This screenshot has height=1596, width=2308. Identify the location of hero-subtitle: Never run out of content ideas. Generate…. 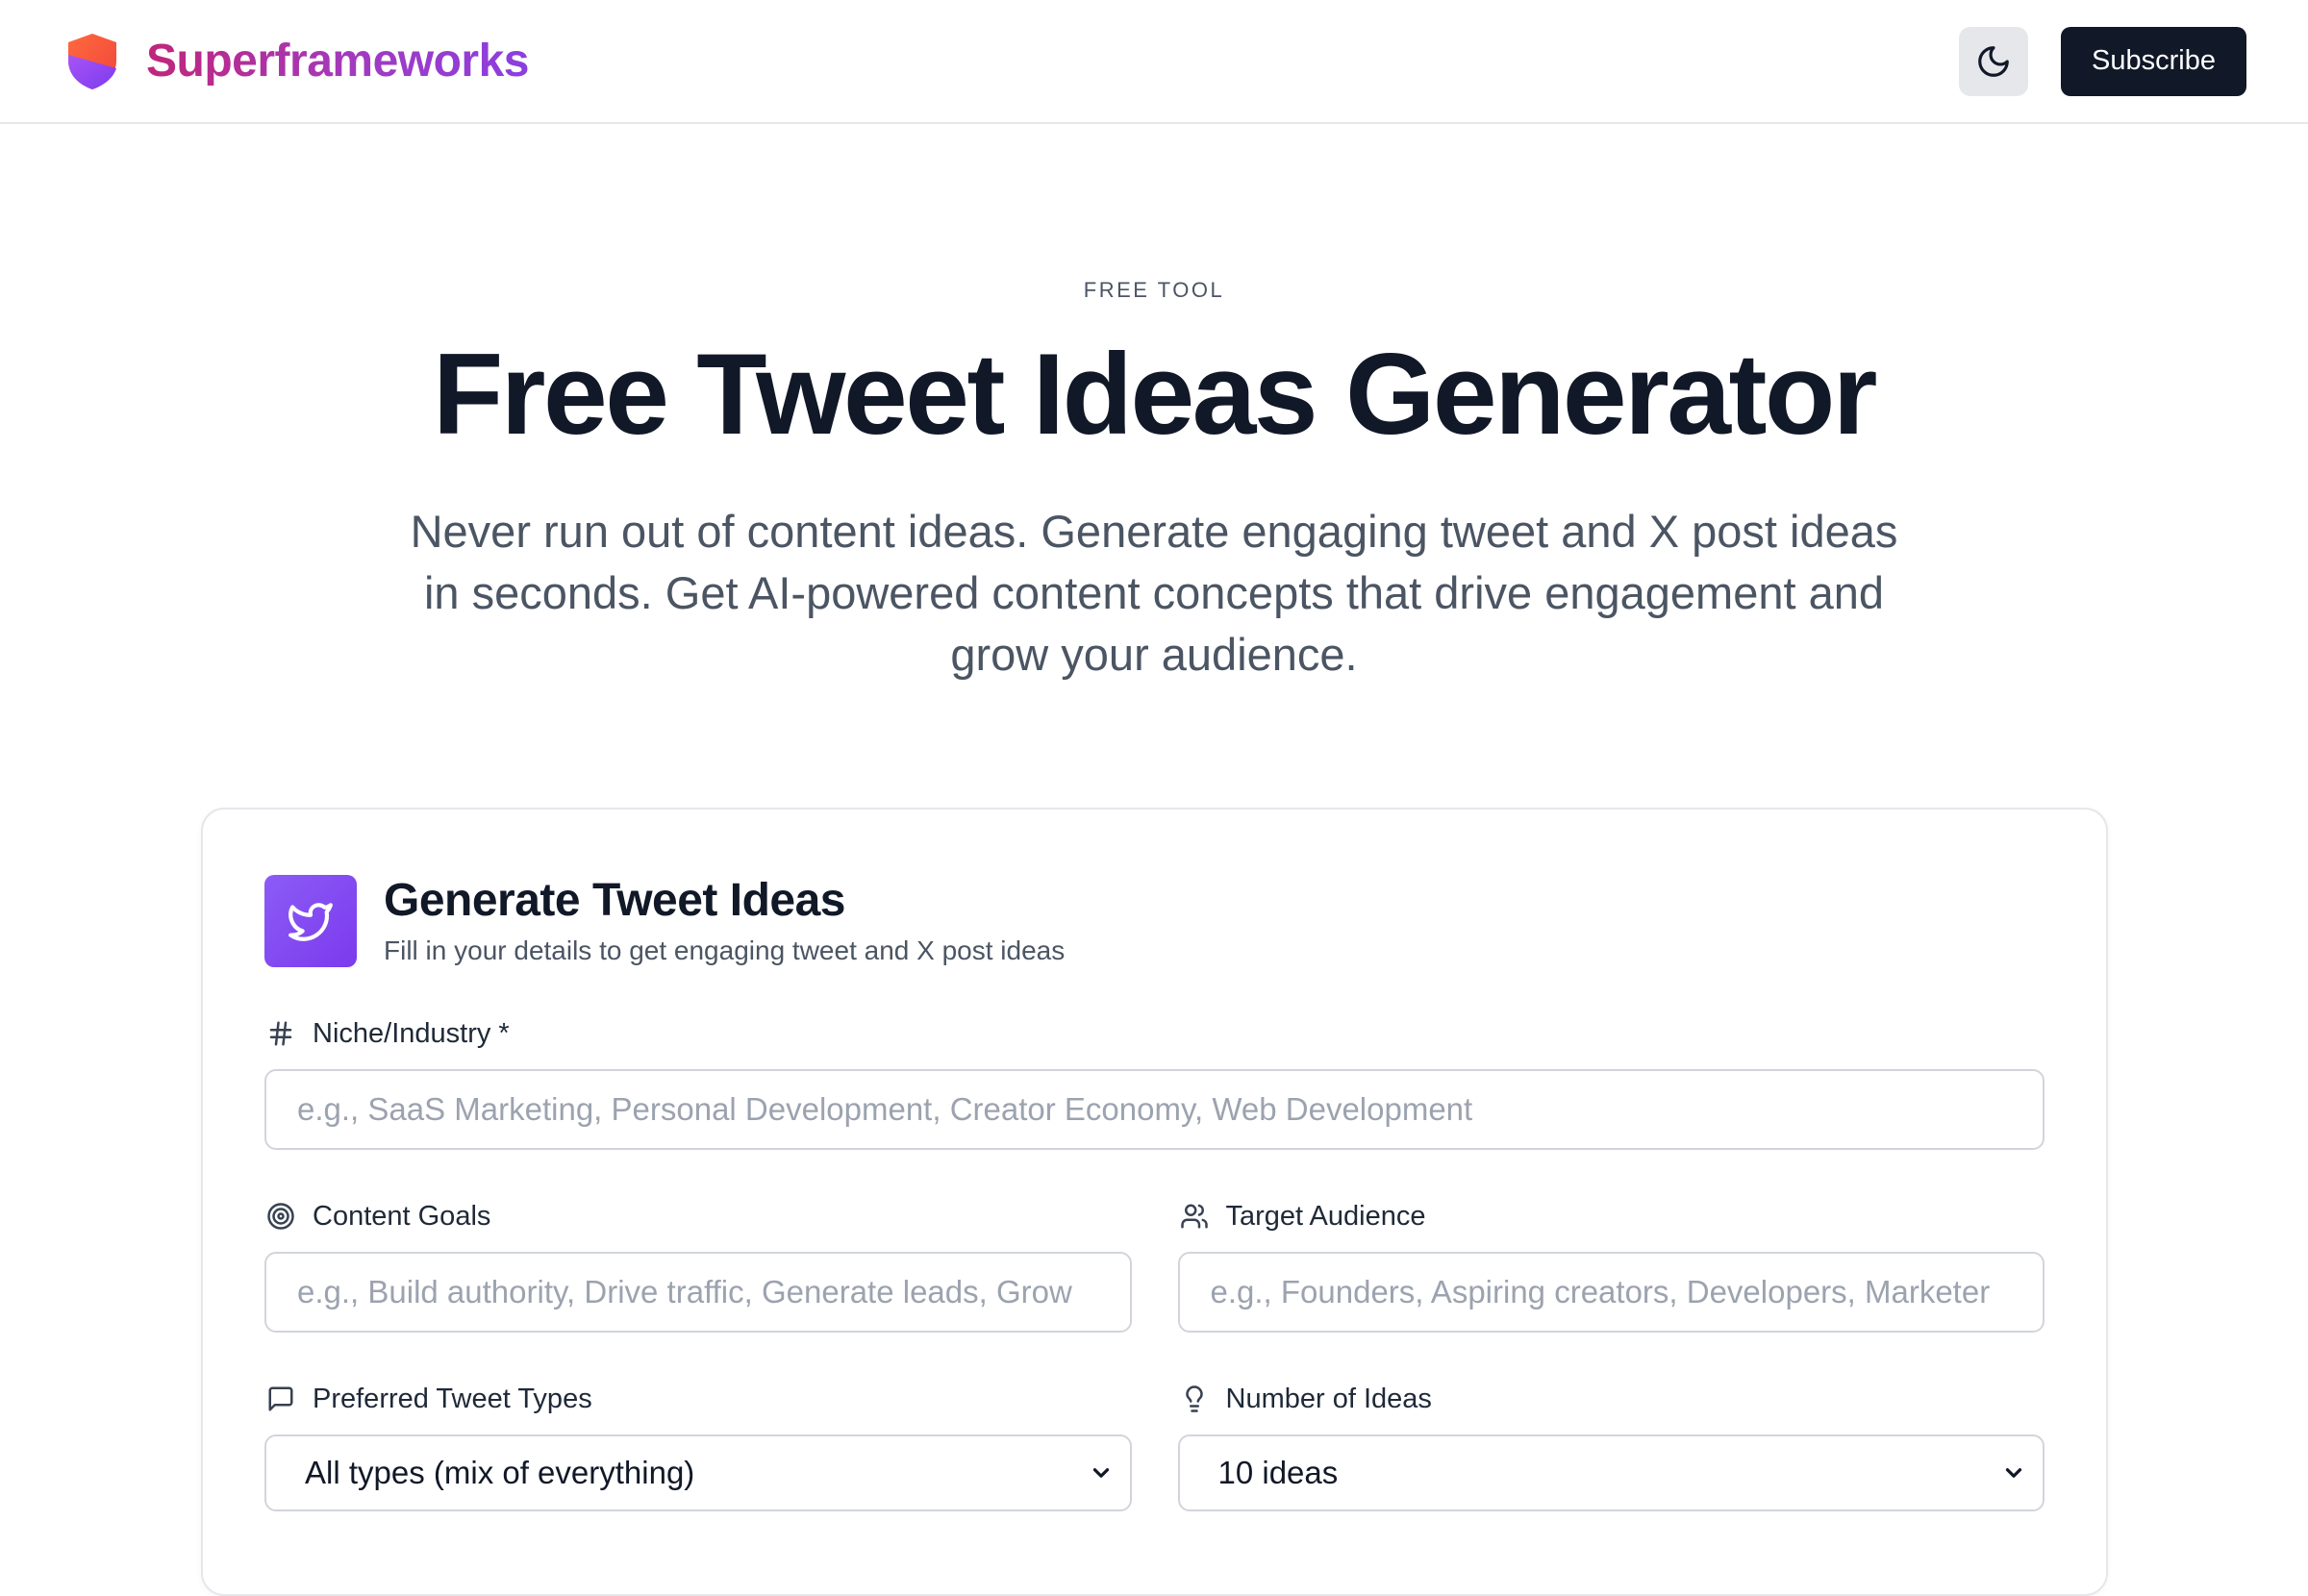
(1154, 593).